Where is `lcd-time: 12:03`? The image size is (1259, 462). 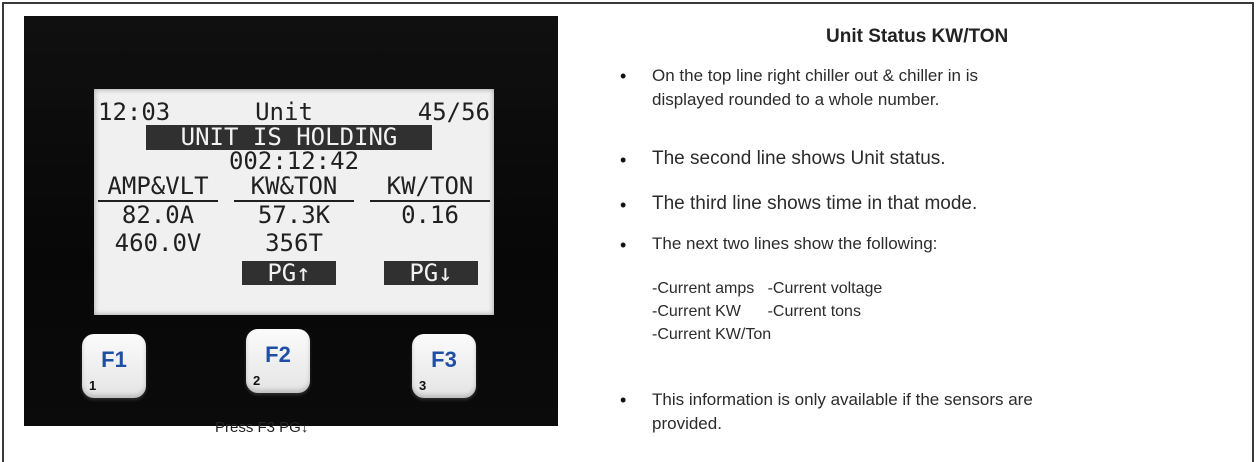 lcd-time: 12:03 is located at coordinates (134, 112).